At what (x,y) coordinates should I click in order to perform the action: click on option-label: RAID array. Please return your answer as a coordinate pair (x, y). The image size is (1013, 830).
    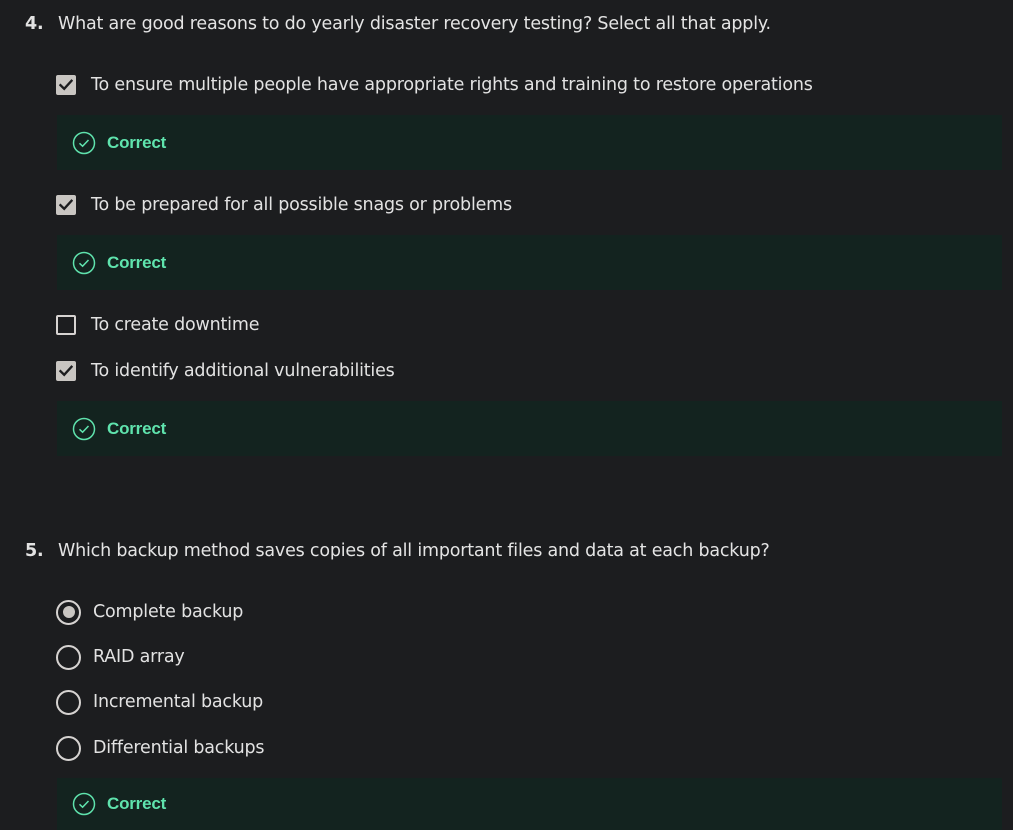
    Looking at the image, I should click on (139, 657).